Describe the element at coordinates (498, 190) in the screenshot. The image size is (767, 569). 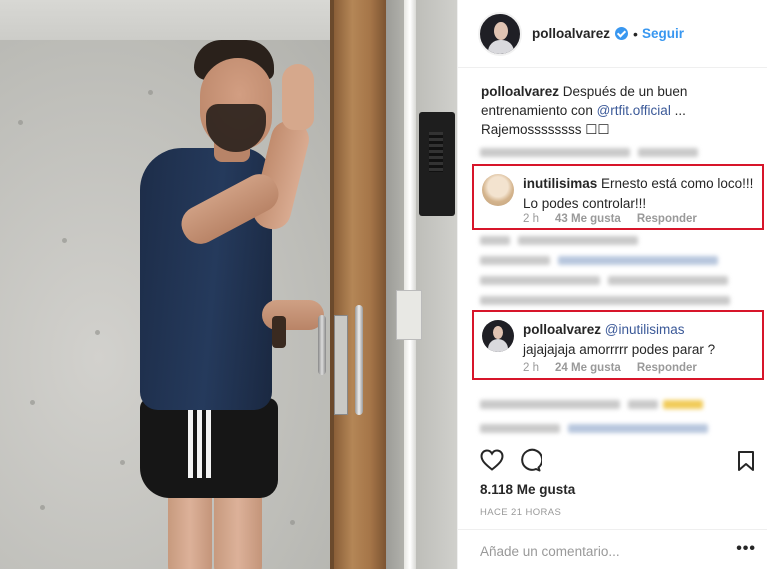
I see `comment-avatar` at that location.